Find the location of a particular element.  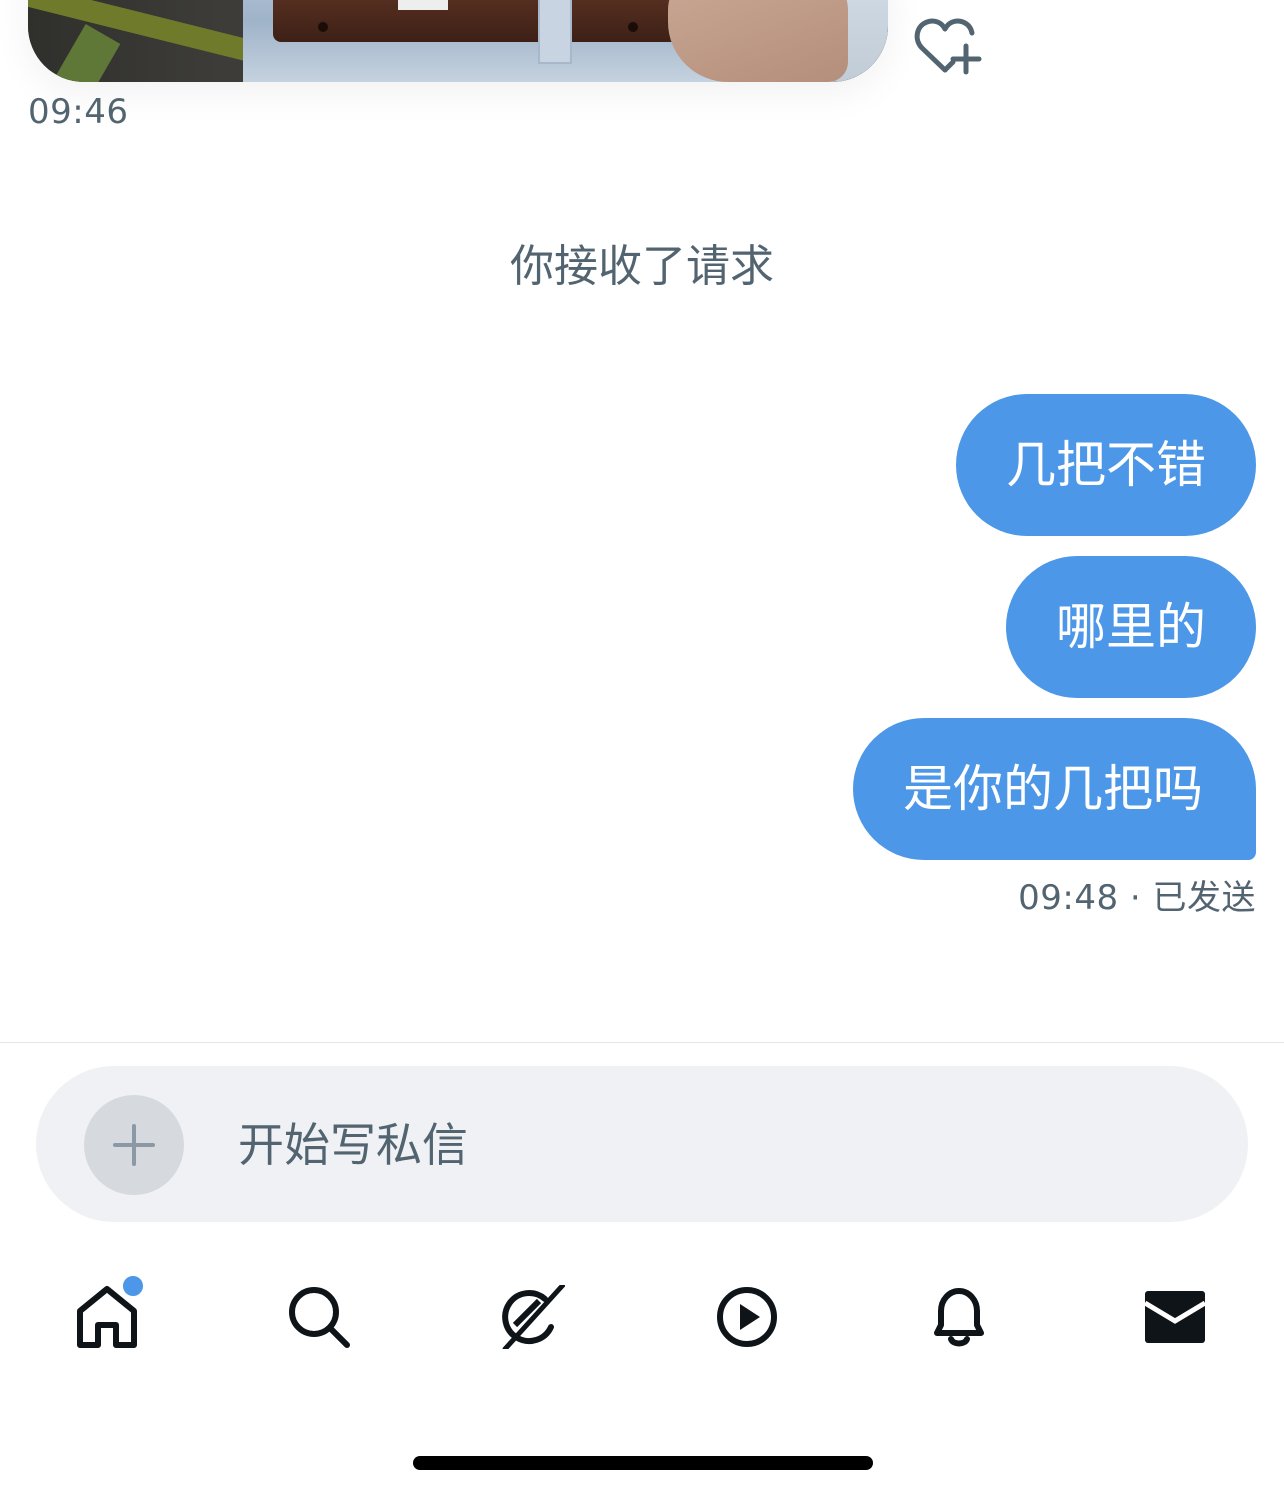

message-input is located at coordinates (668, 1145).